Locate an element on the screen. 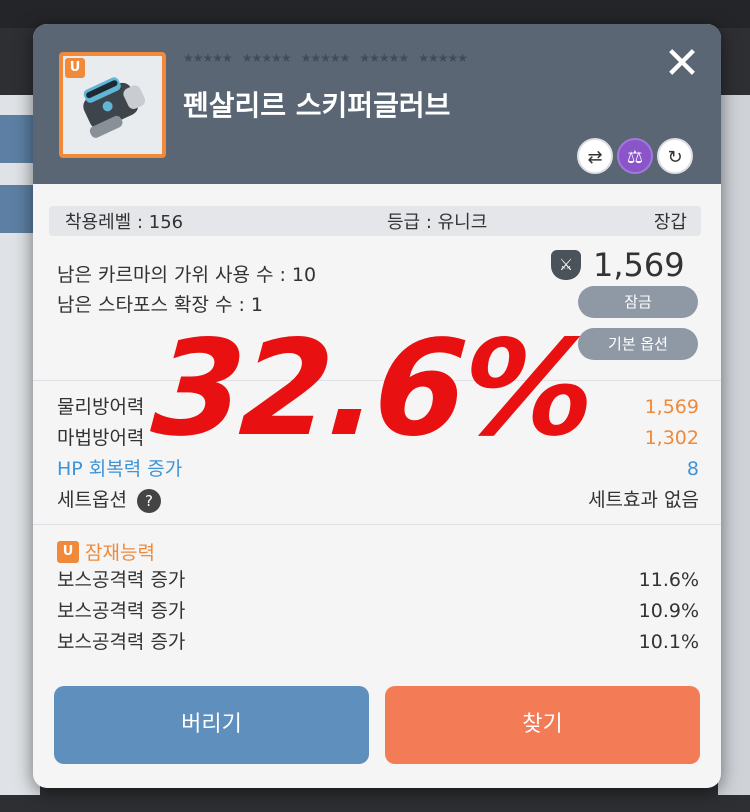 The width and height of the screenshot is (750, 812). potential-title-label: 잠재능력 is located at coordinates (120, 553).